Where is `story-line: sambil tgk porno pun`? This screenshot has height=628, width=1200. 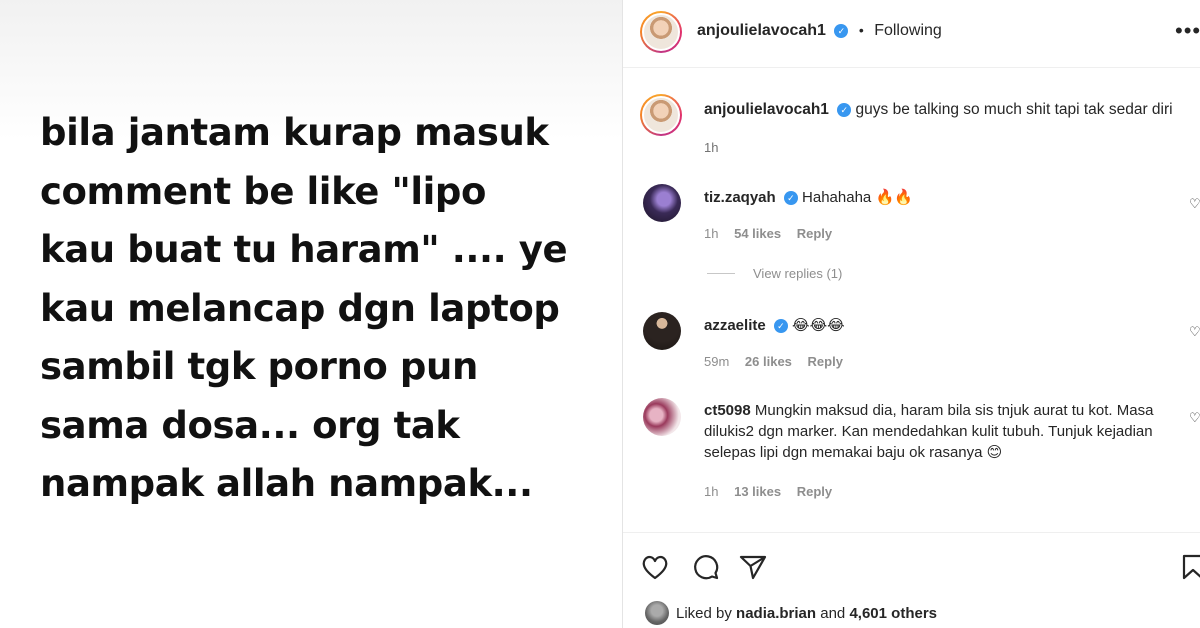
story-line: sambil tgk porno pun is located at coordinates (259, 366).